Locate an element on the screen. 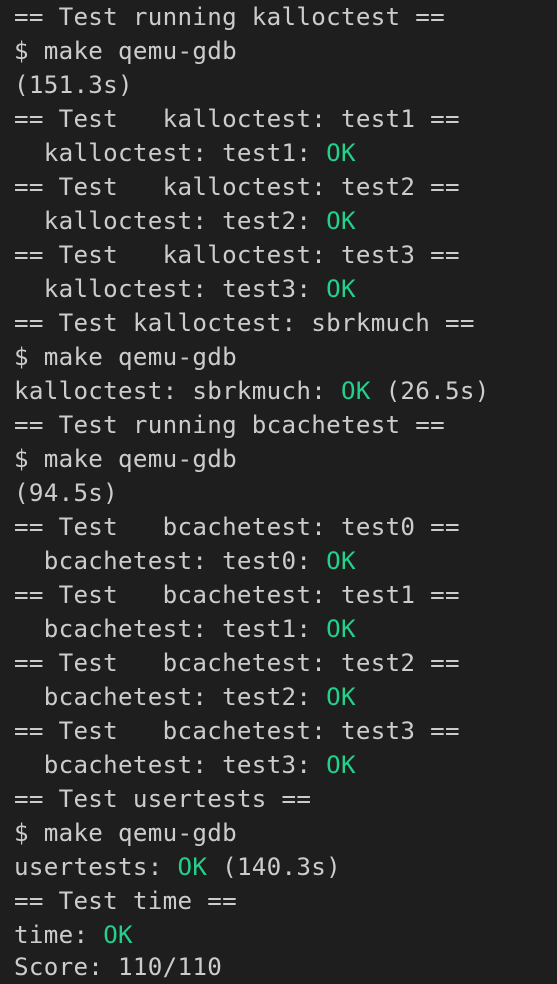 The image size is (557, 984). output-line: == Test time == is located at coordinates (125, 901).